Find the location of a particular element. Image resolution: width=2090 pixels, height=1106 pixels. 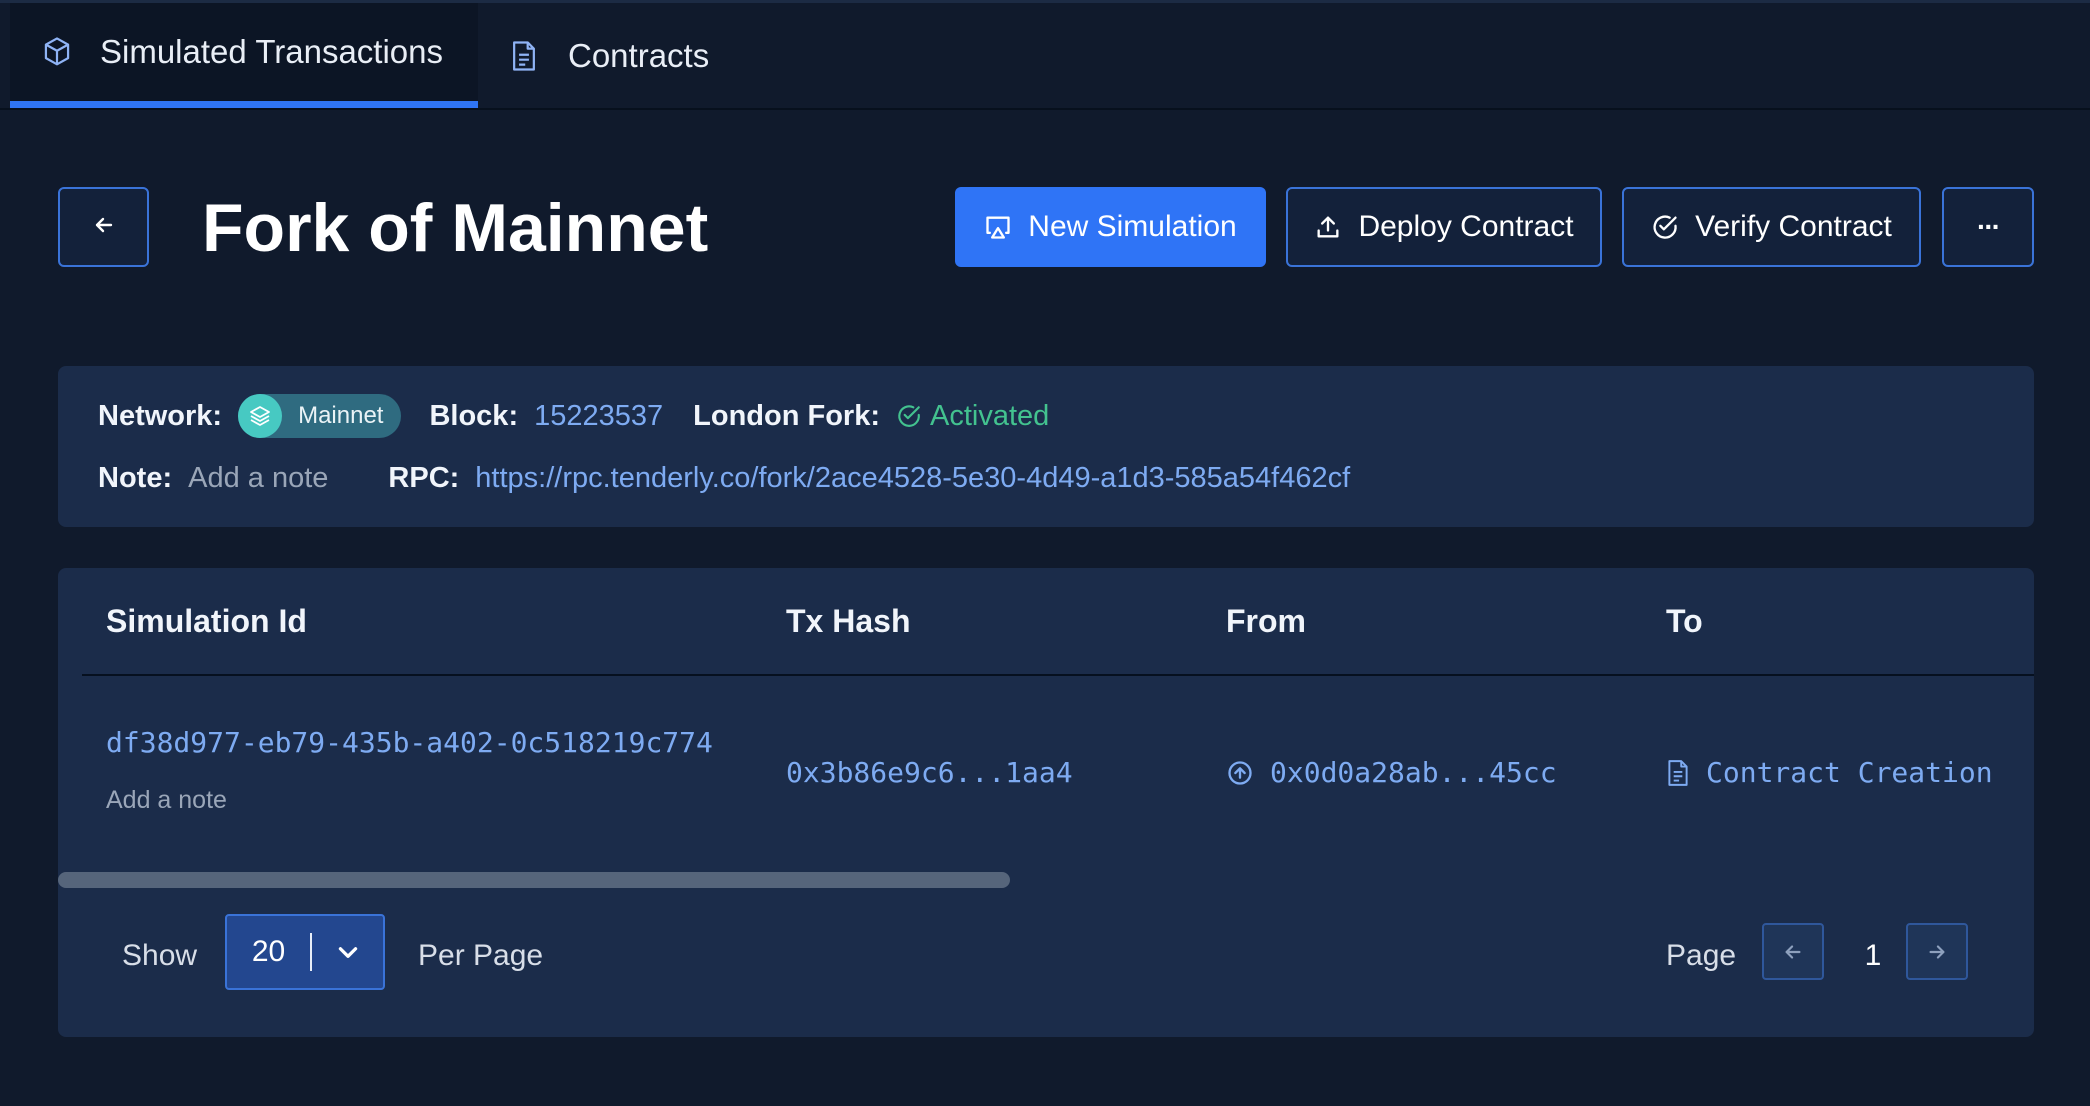

row-note-field: Add a note is located at coordinates (166, 800).